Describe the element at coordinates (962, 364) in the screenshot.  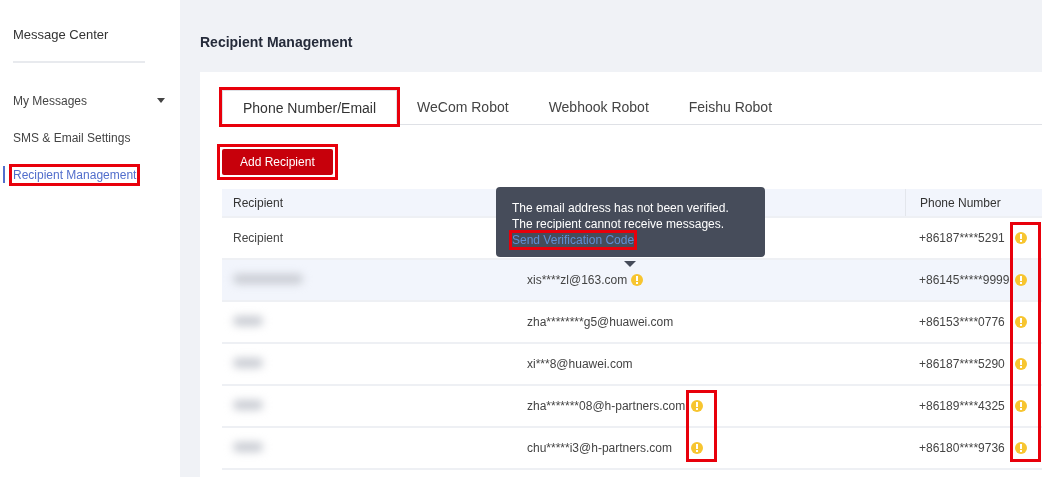
I see `table-cell: +86187****5290` at that location.